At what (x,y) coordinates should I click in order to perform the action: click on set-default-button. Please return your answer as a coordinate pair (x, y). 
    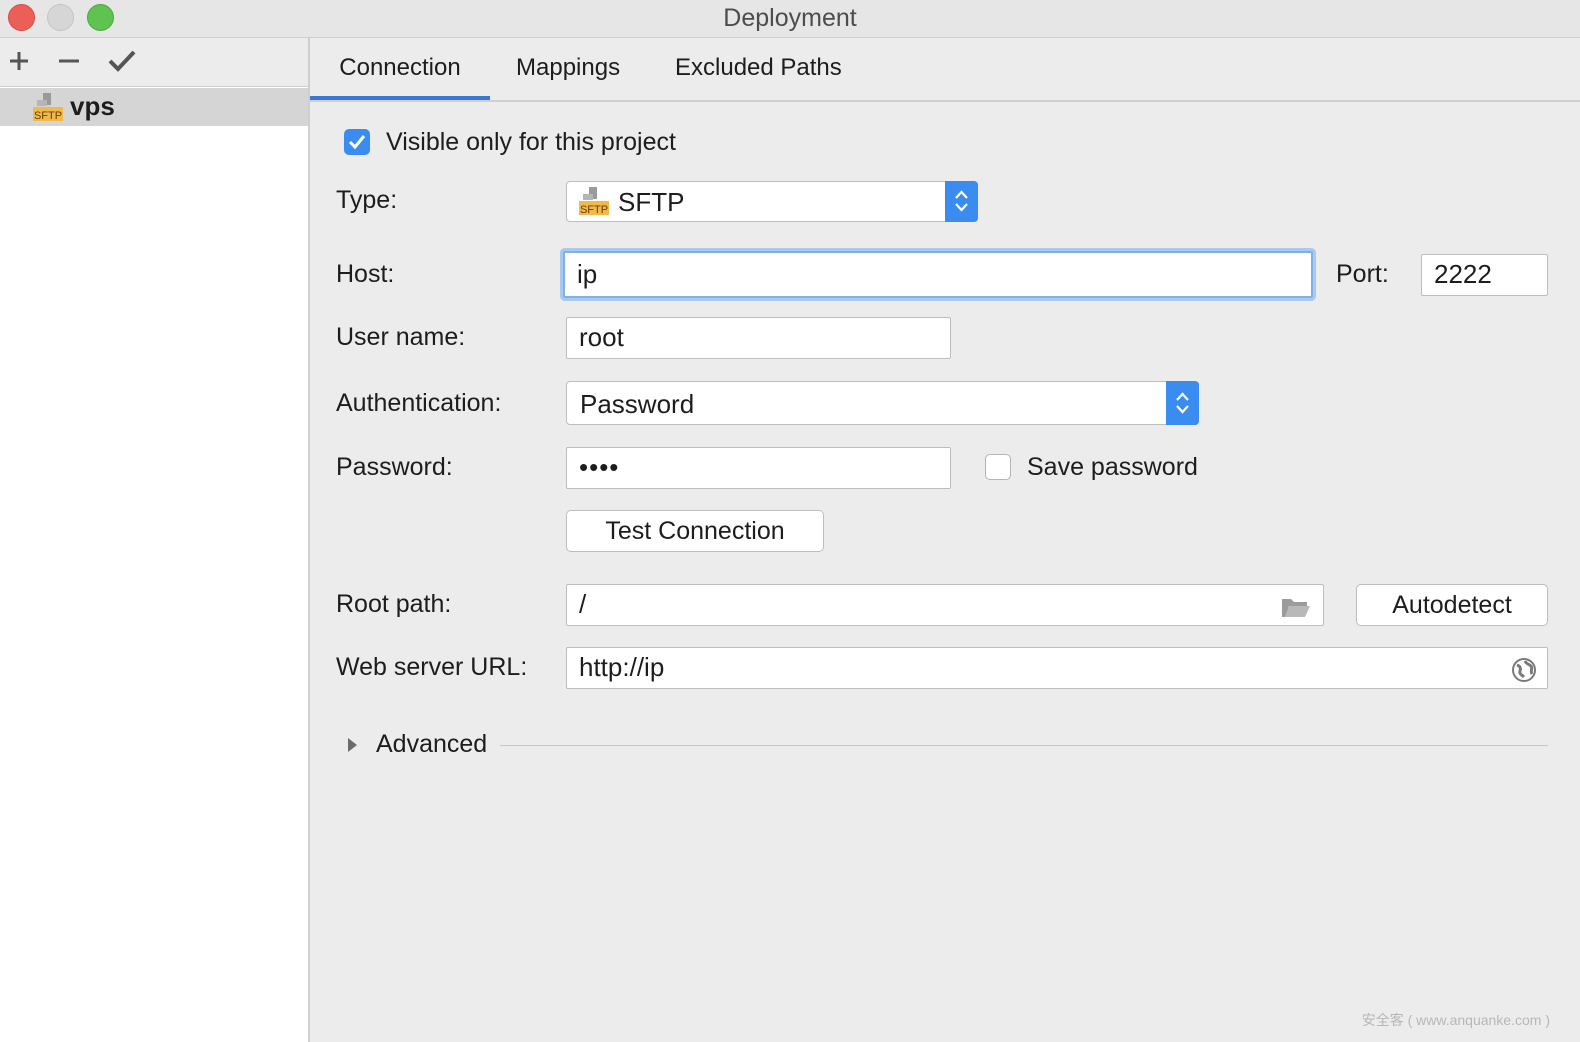
    Looking at the image, I should click on (122, 61).